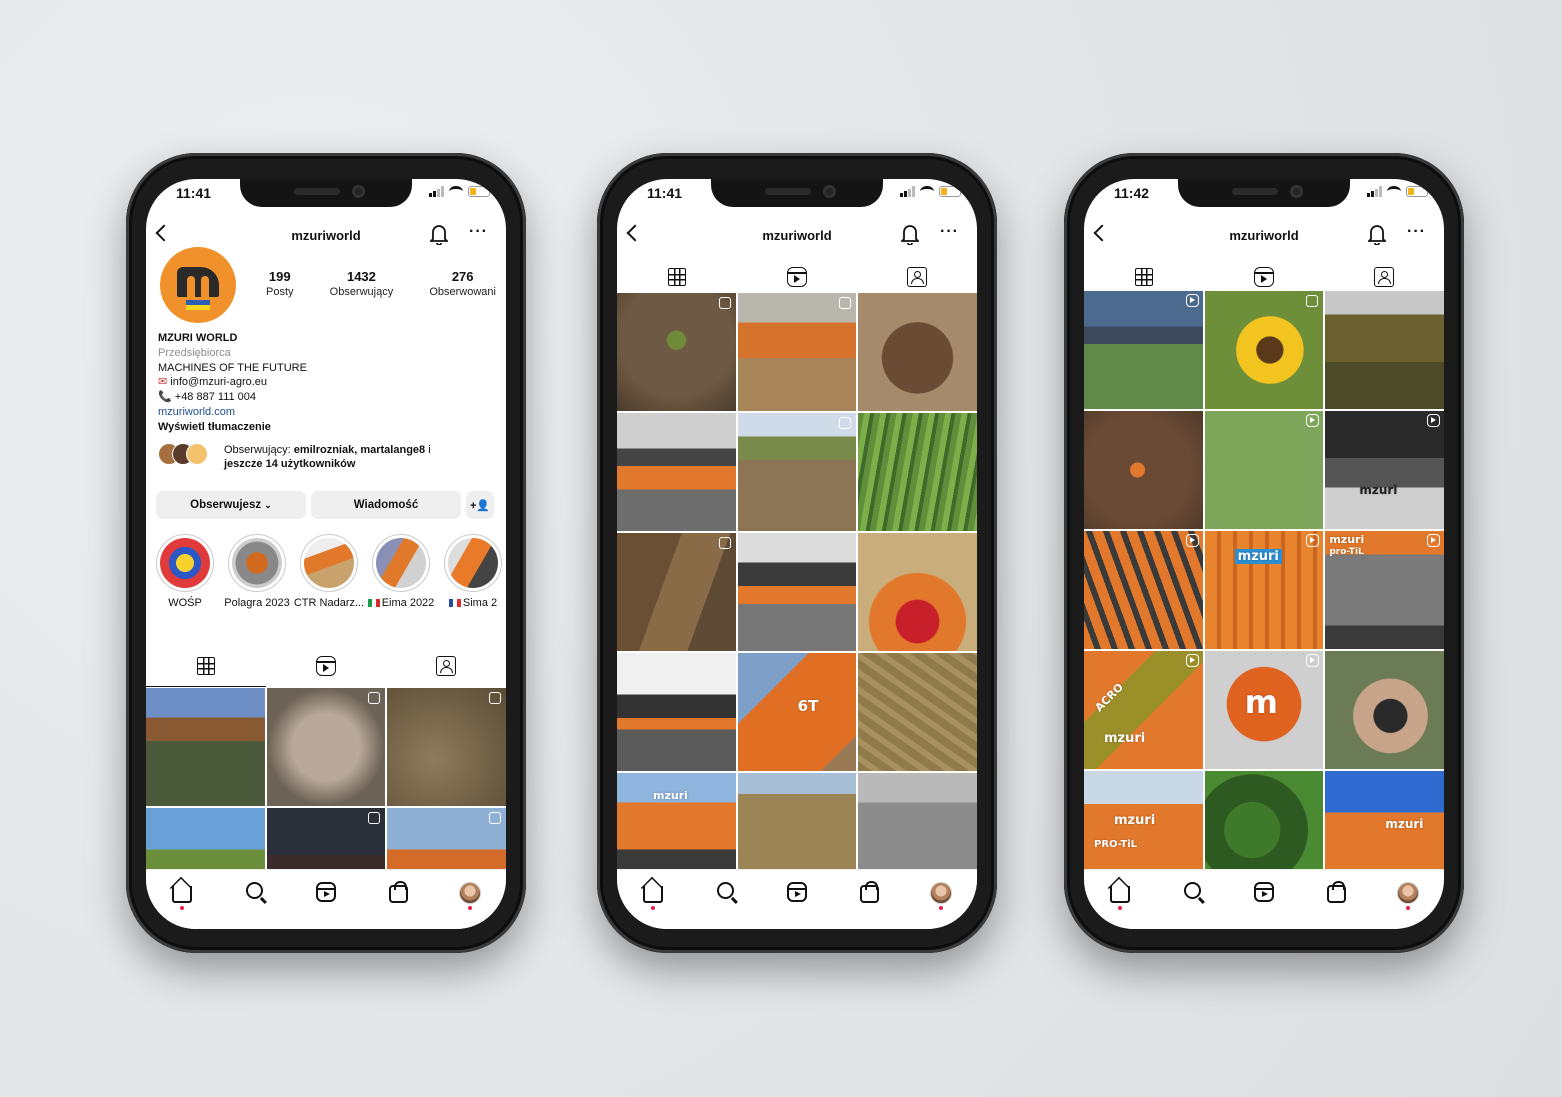  Describe the element at coordinates (361, 292) in the screenshot. I see `stat-label: Obserwujący` at that location.